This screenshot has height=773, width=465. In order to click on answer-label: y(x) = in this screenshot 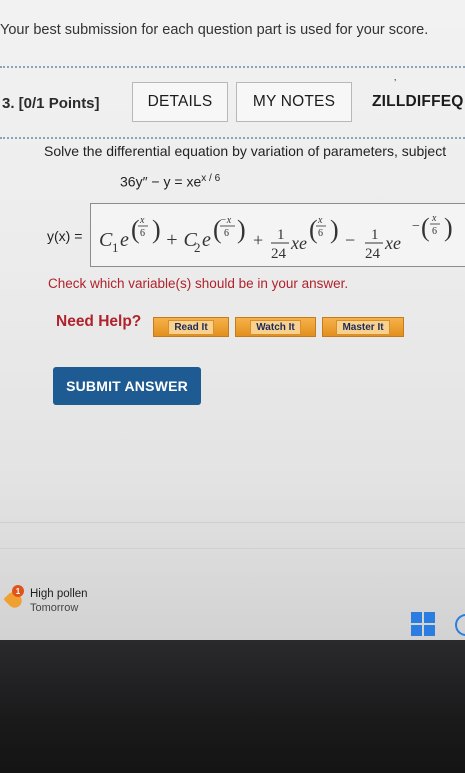, I will do `click(65, 236)`.